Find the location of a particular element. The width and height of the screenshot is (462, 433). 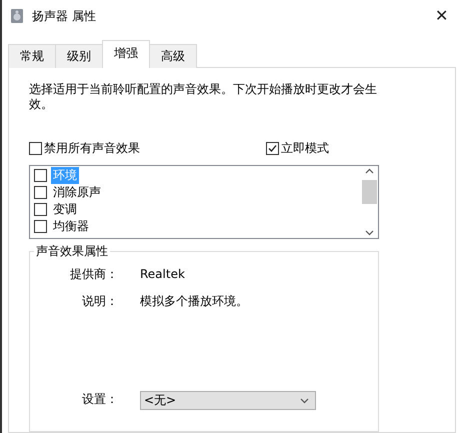

checkbox-label: 立即模式 is located at coordinates (305, 148).